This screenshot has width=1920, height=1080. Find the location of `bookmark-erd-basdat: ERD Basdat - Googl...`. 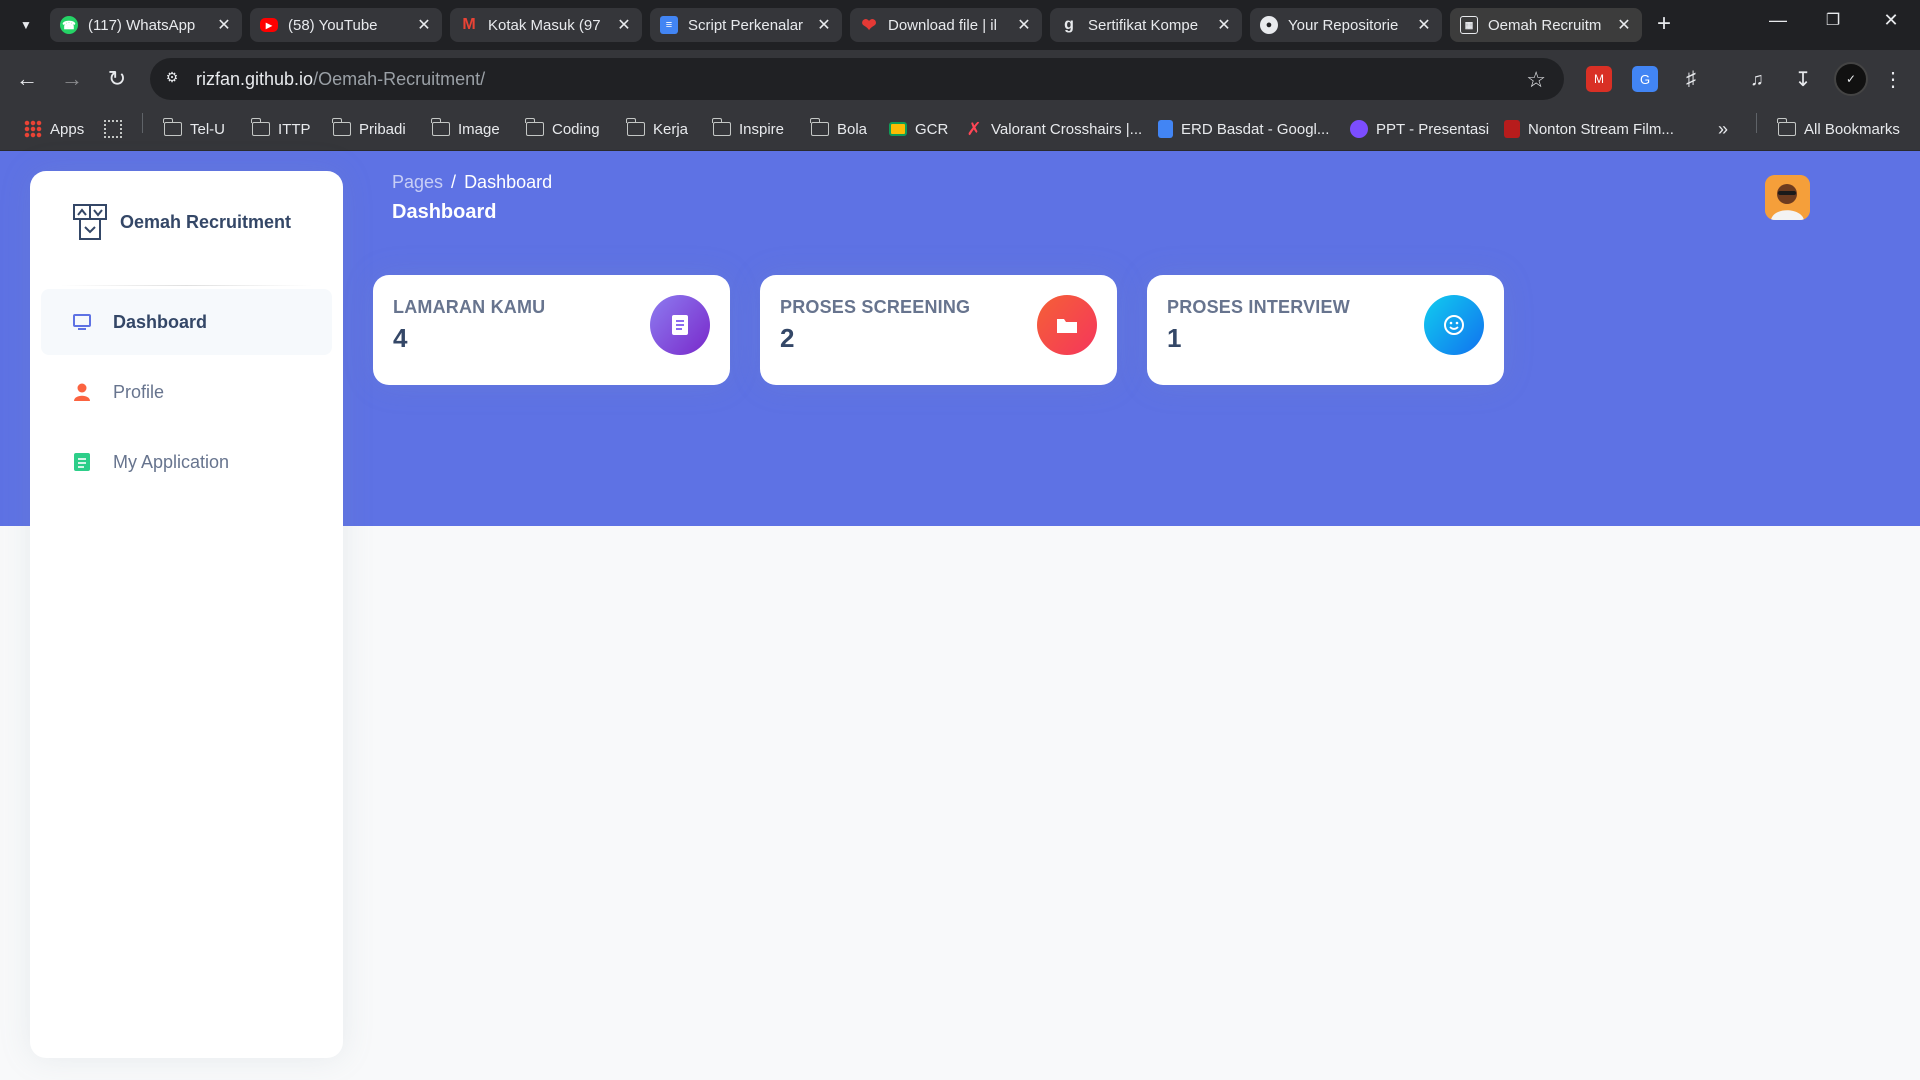

bookmark-erd-basdat: ERD Basdat - Googl... is located at coordinates (1243, 129).